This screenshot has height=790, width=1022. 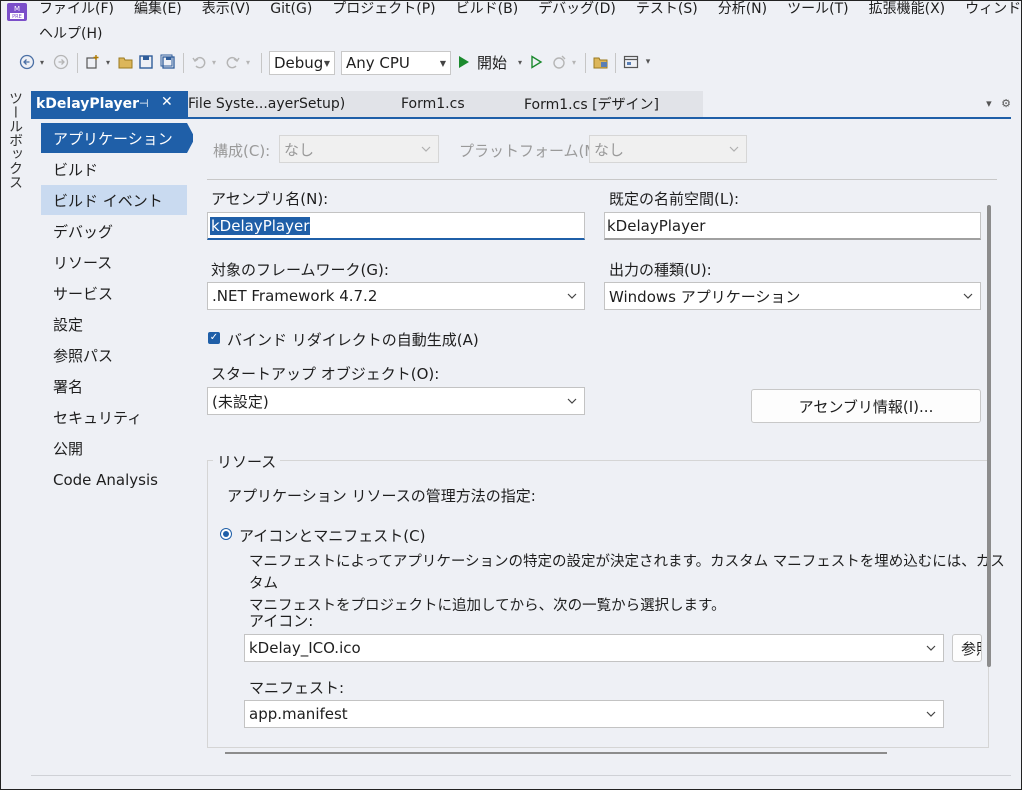 I want to click on new-project-icon, so click(x=93, y=62).